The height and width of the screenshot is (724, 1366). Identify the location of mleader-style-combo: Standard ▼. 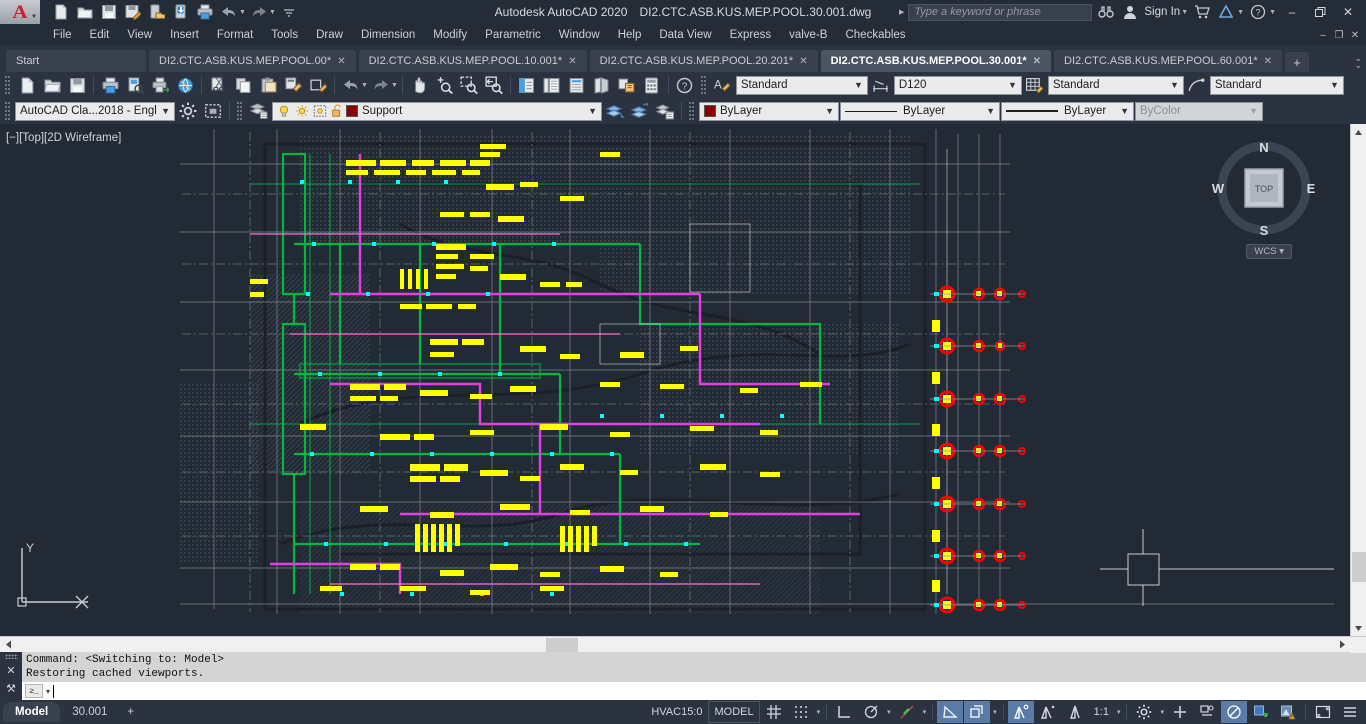
(1276, 85).